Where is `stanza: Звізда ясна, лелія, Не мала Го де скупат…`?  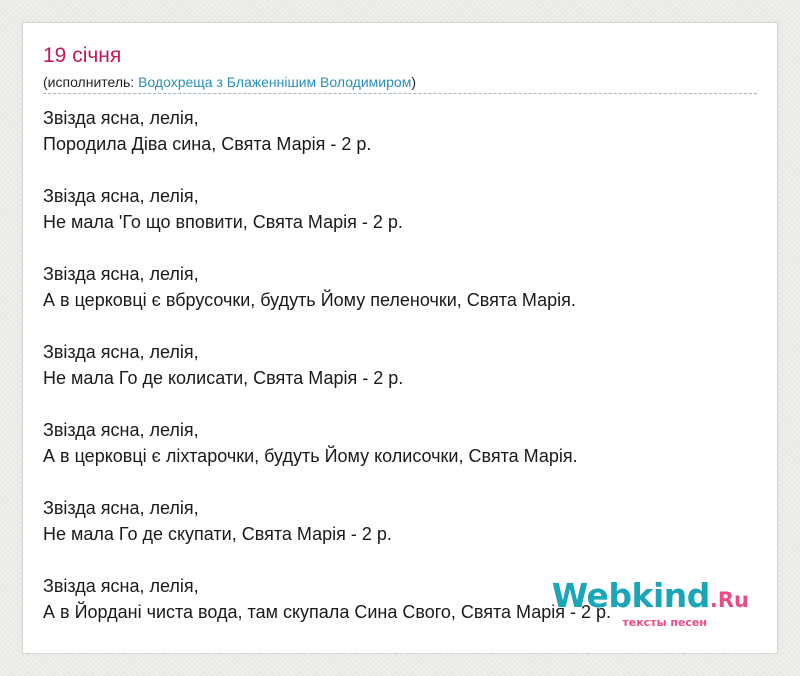 stanza: Звізда ясна, лелія, Не мала Го де скупат… is located at coordinates (400, 521).